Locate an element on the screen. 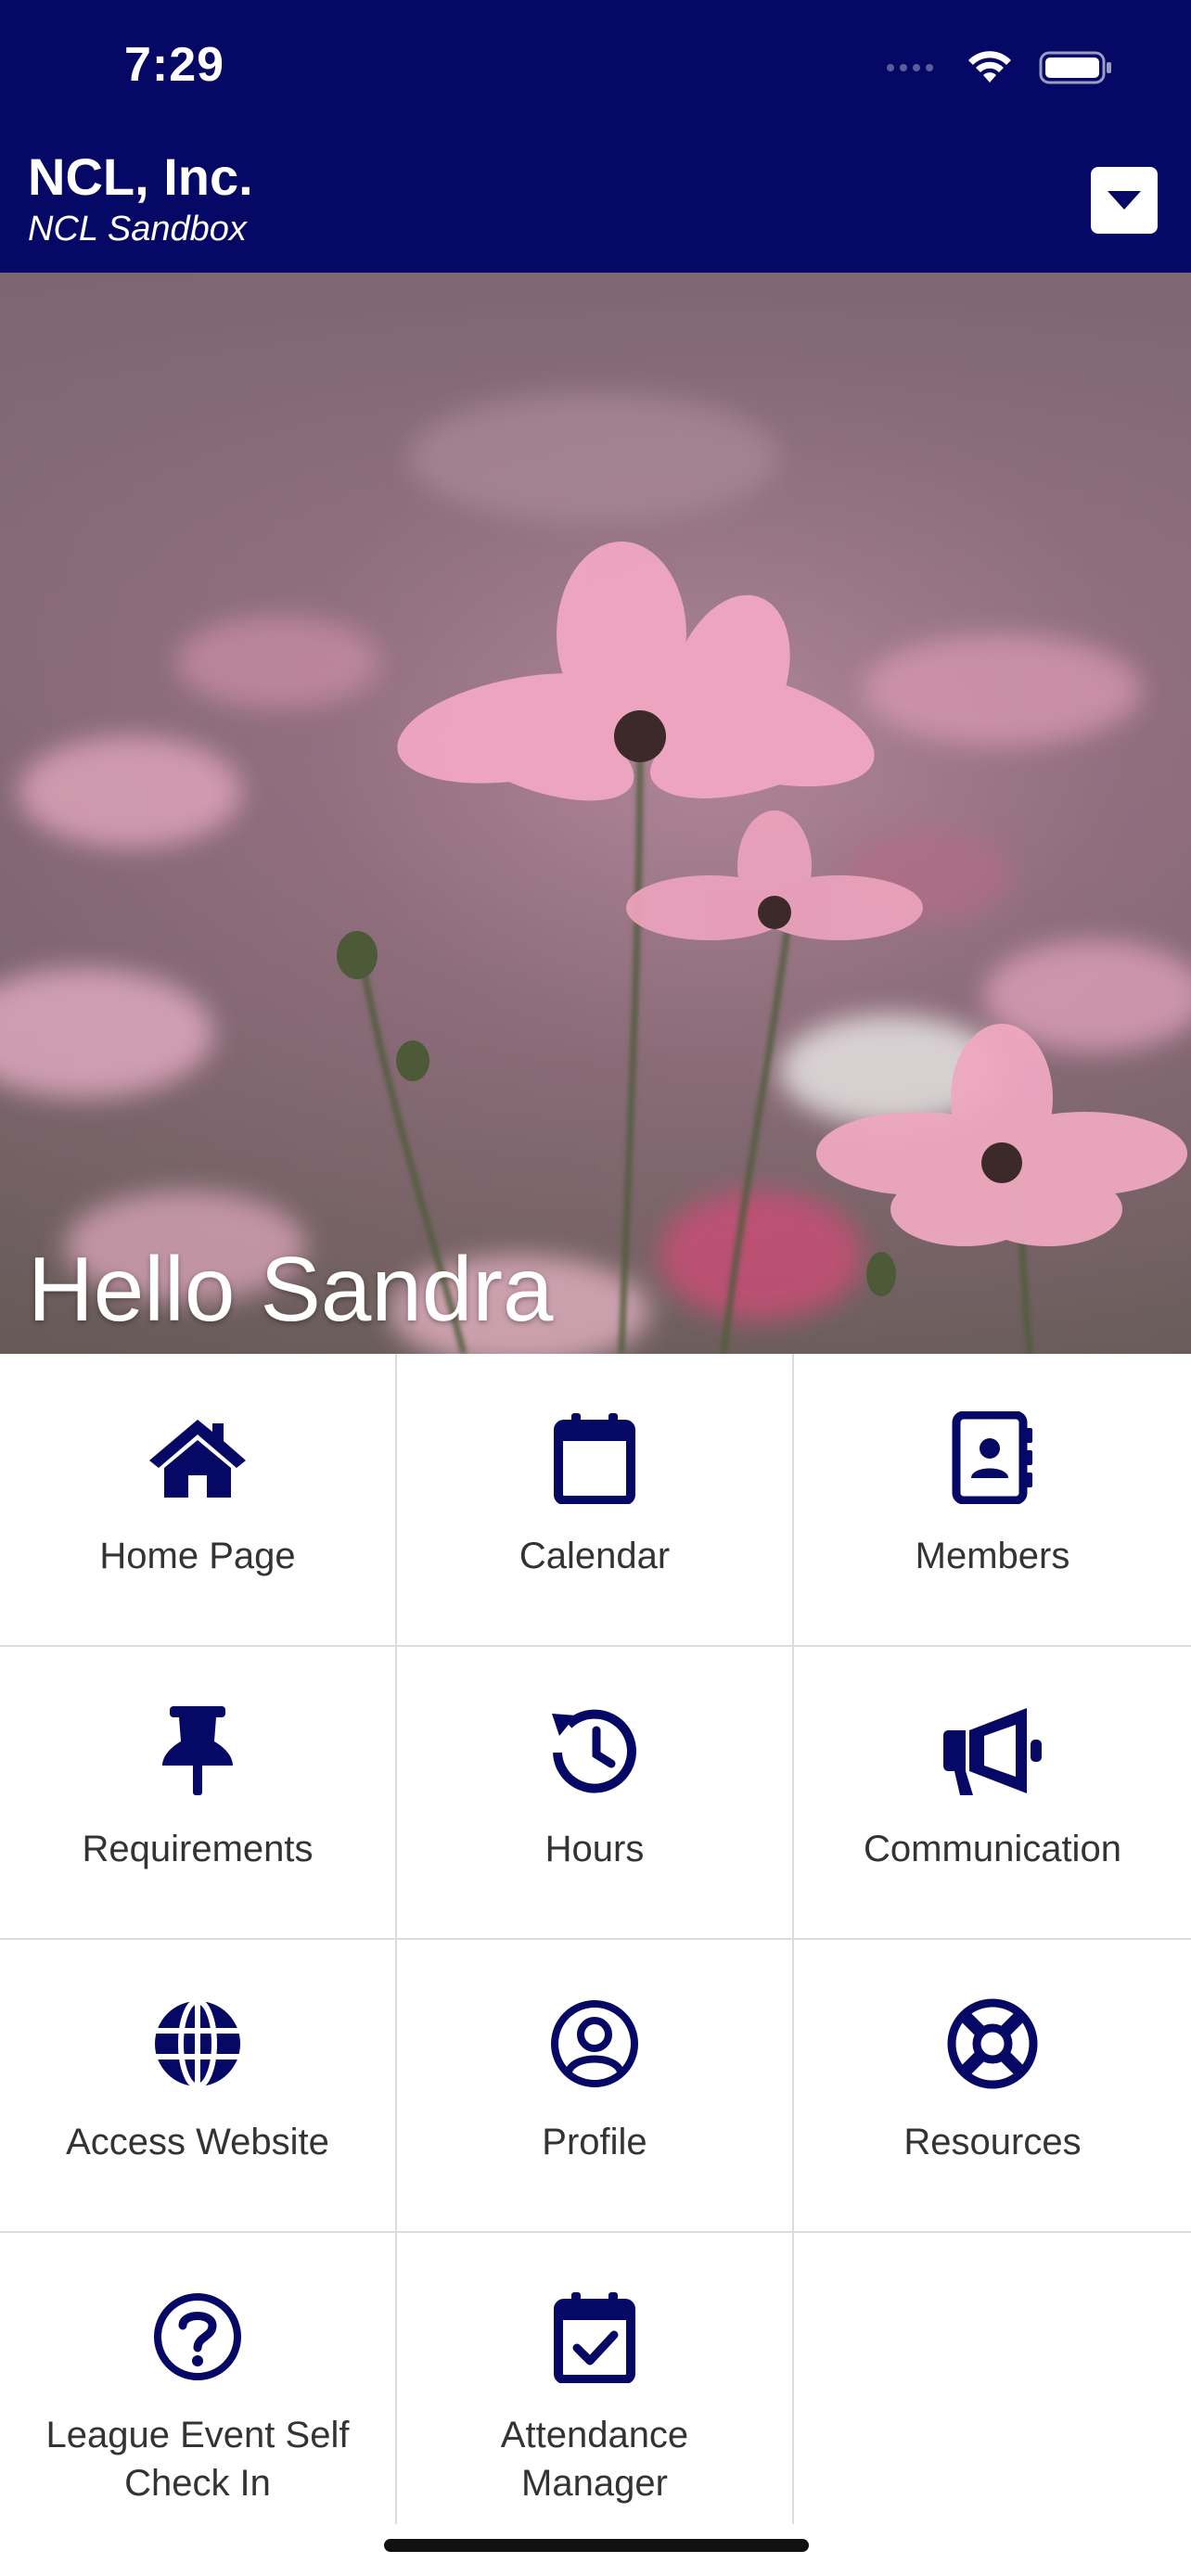 This screenshot has width=1191, height=2576. pushpin-icon is located at coordinates (198, 1751).